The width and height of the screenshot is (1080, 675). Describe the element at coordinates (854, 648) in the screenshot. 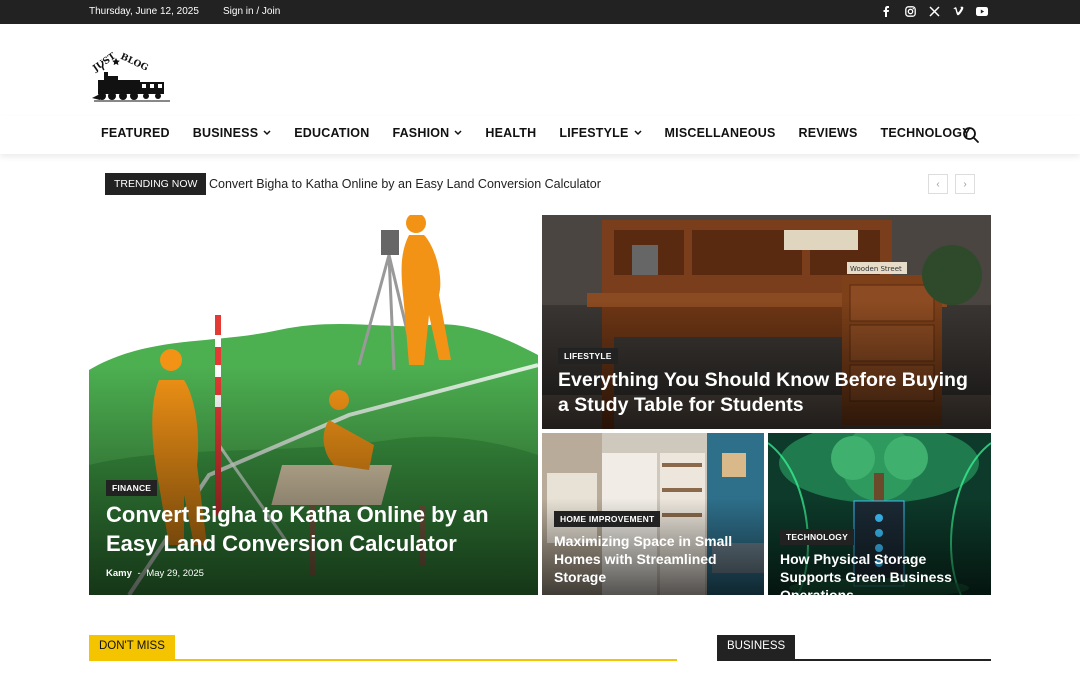

I see `business-section-header: BUSINESS` at that location.